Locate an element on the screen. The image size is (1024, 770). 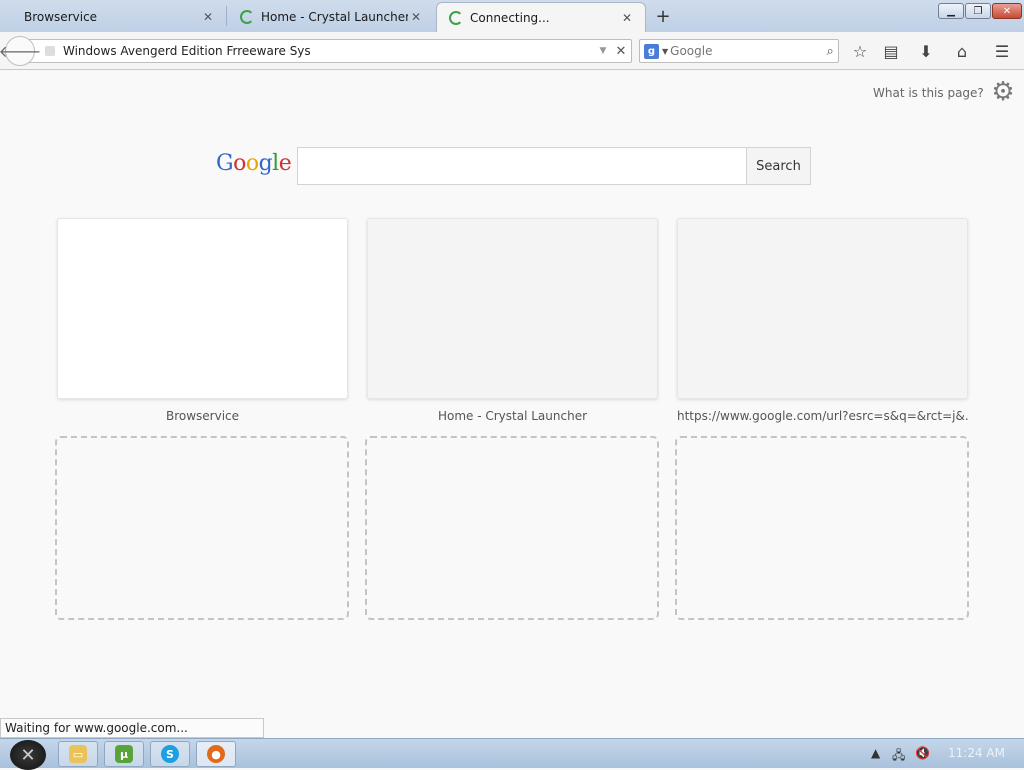
search-input is located at coordinates (745, 51).